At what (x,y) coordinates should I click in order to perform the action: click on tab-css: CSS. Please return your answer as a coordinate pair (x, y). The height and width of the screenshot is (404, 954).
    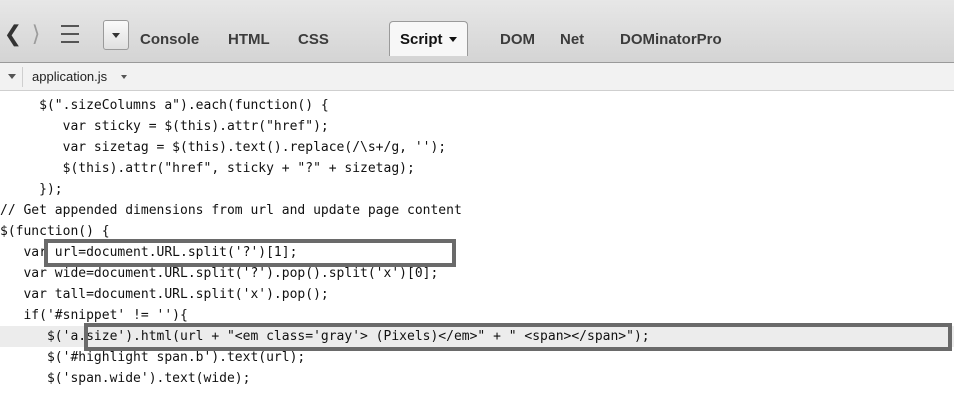
    Looking at the image, I should click on (313, 39).